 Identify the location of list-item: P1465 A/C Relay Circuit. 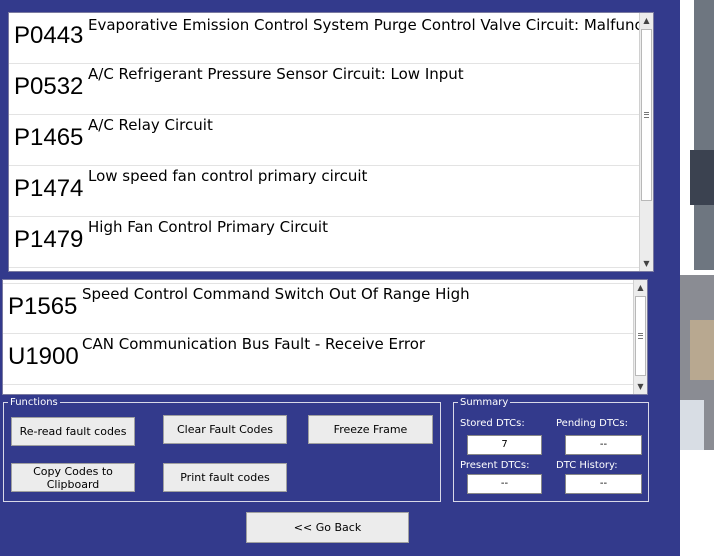
(324, 140).